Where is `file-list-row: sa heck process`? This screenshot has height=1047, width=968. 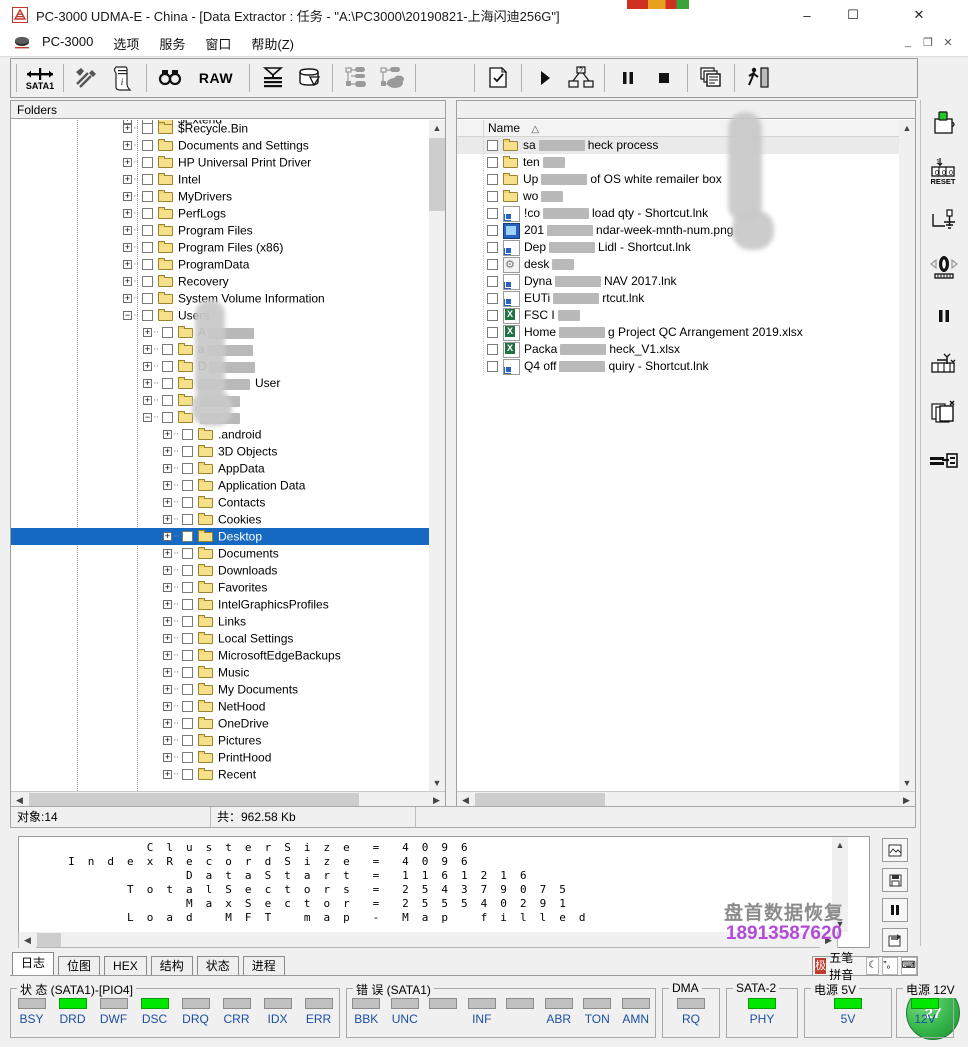 file-list-row: sa heck process is located at coordinates (678, 145).